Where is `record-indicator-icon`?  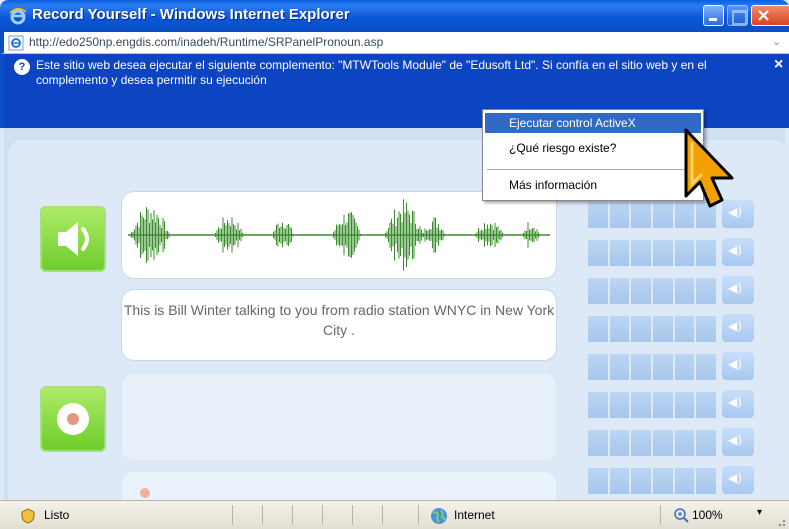
record-indicator-icon is located at coordinates (145, 493).